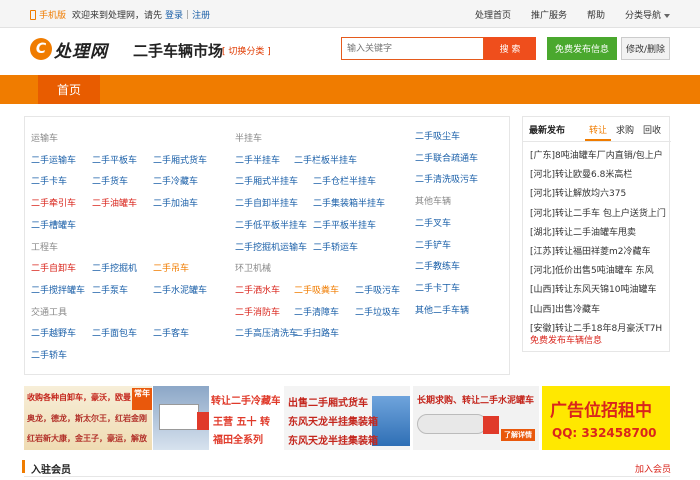 This screenshot has width=700, height=480. What do you see at coordinates (645, 48) in the screenshot?
I see `edit-delete-button: 修改/删除` at bounding box center [645, 48].